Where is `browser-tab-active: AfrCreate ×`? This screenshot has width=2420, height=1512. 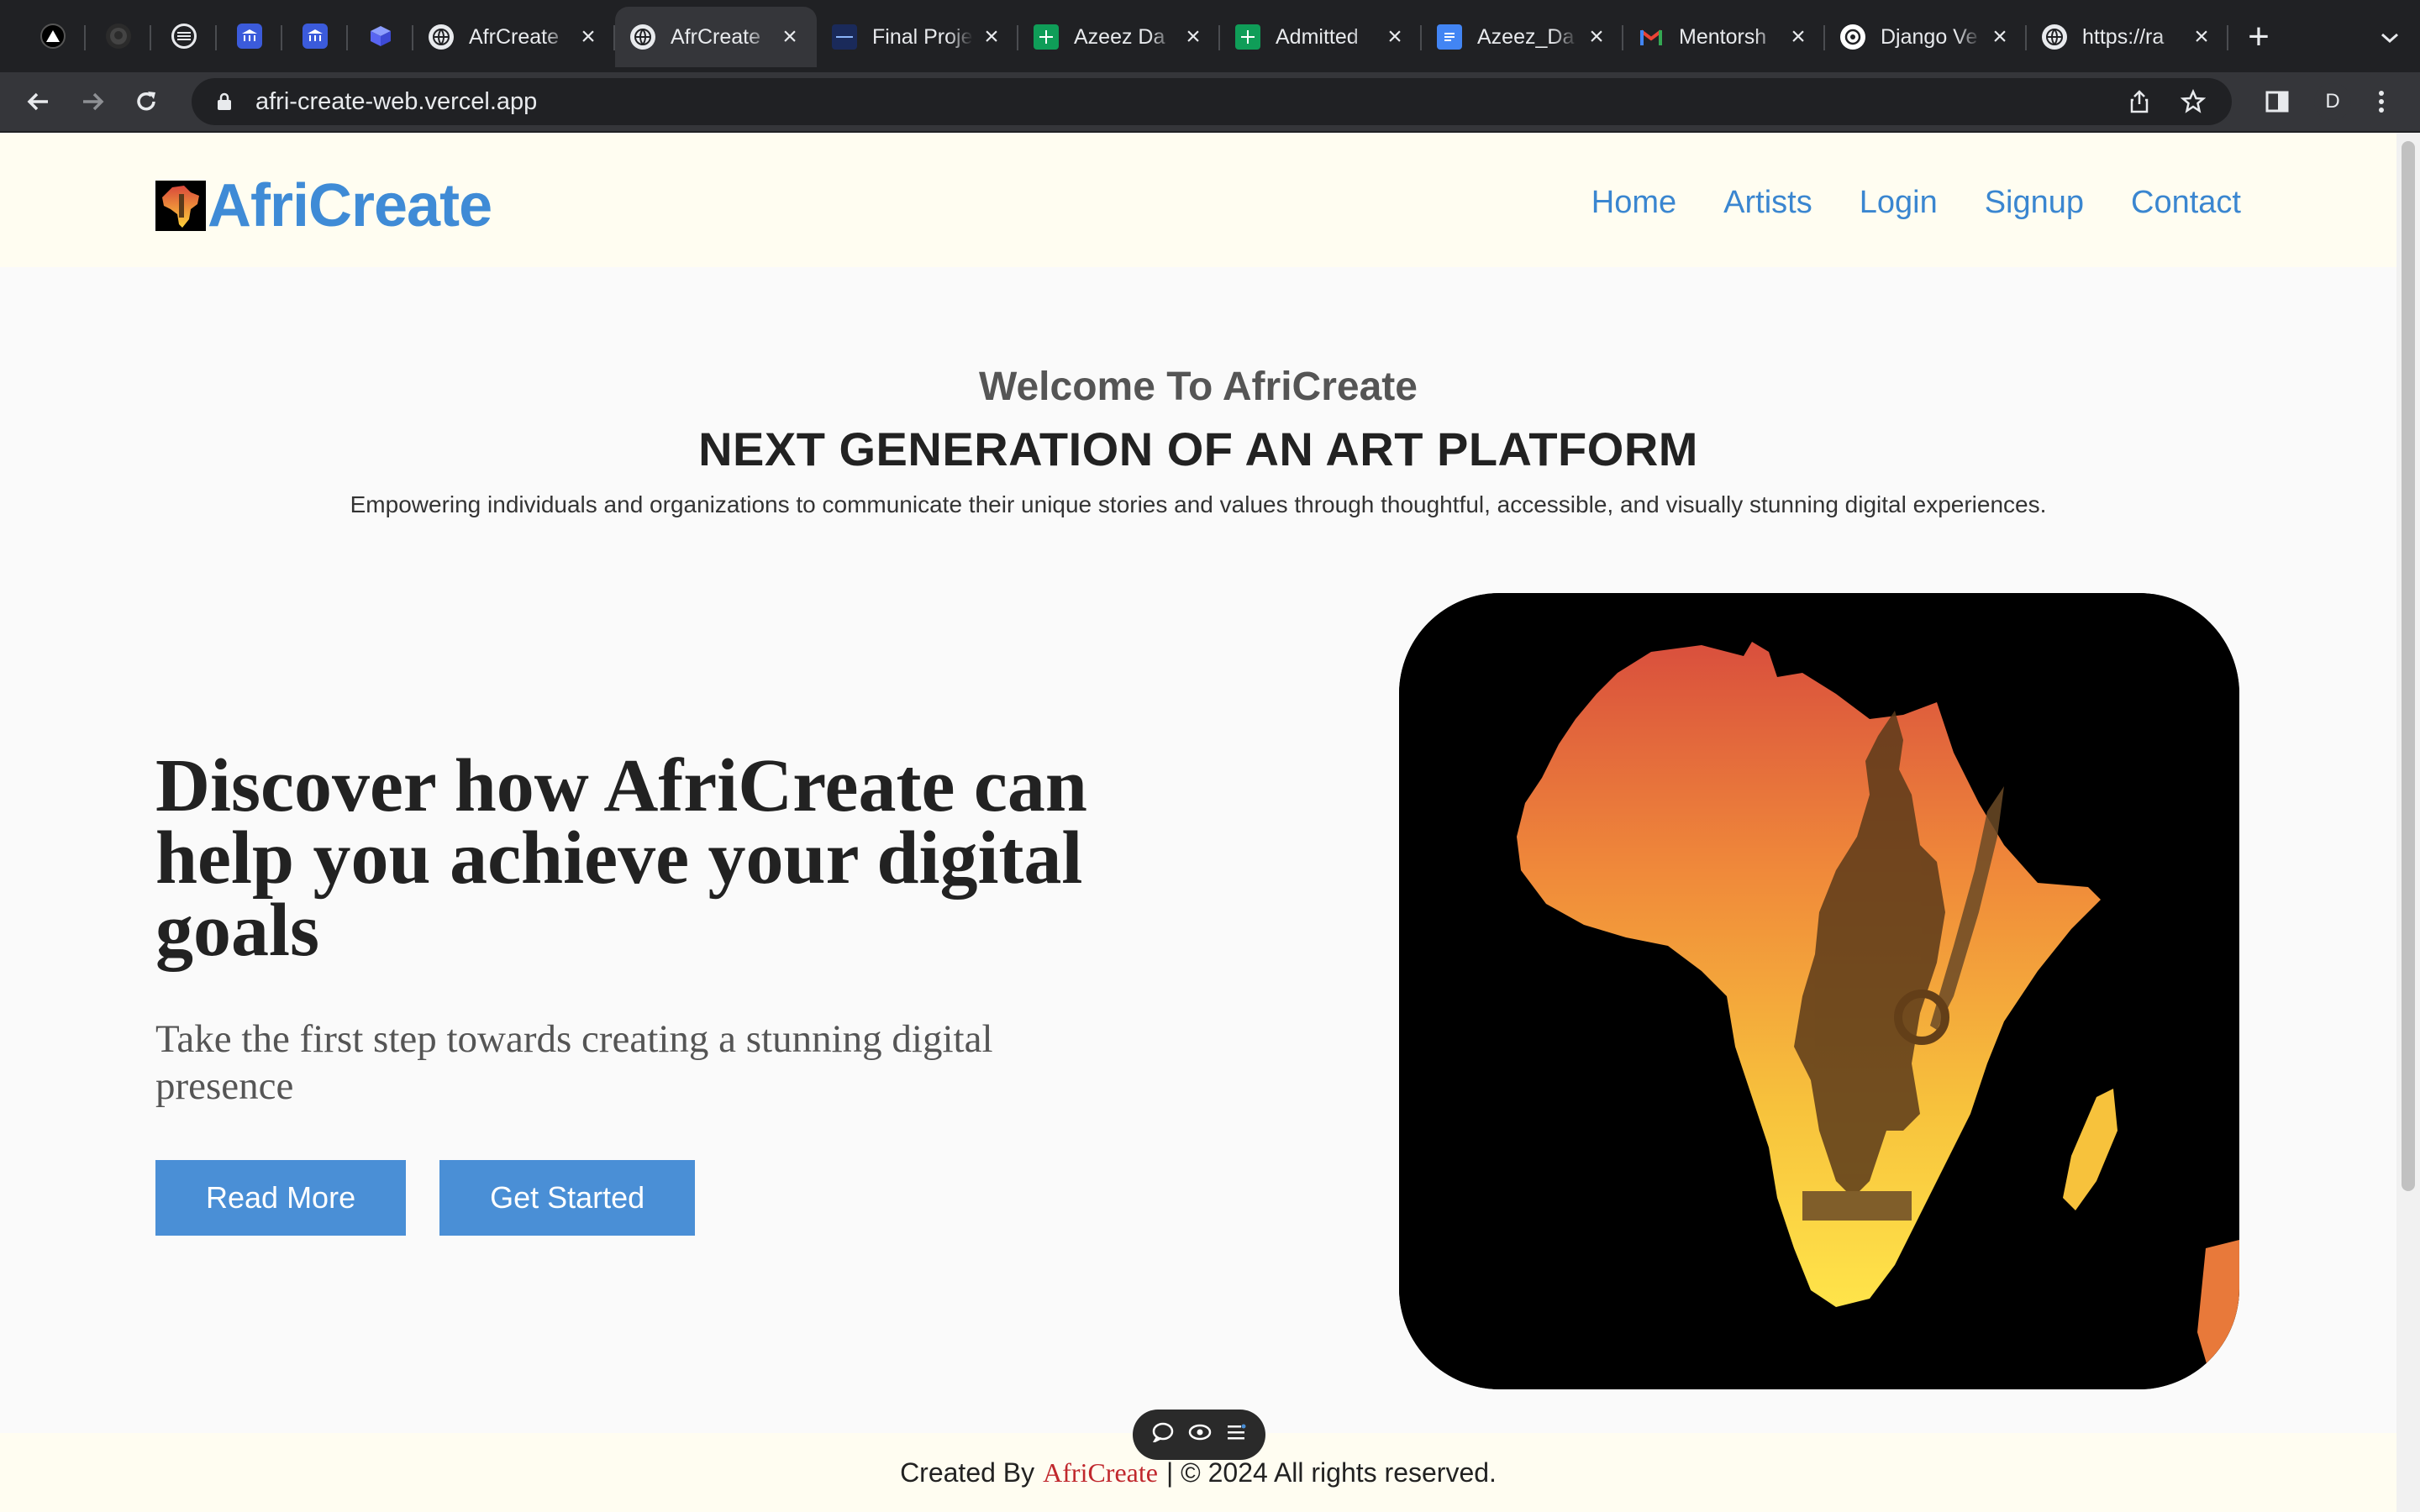 browser-tab-active: AfrCreate × is located at coordinates (716, 37).